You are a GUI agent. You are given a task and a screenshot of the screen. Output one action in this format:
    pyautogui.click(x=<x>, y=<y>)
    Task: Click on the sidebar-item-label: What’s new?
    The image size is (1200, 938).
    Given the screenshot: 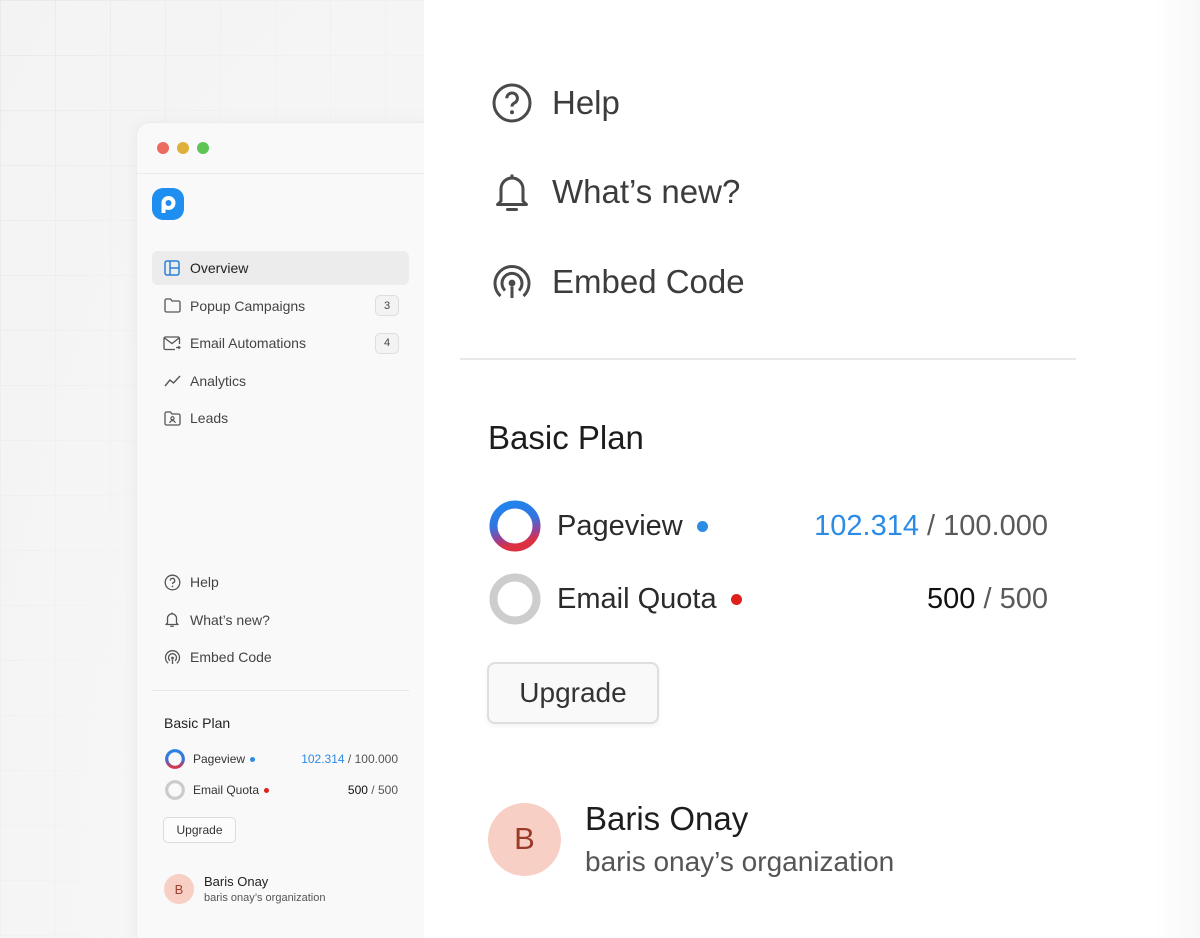 What is the action you would take?
    pyautogui.click(x=230, y=619)
    